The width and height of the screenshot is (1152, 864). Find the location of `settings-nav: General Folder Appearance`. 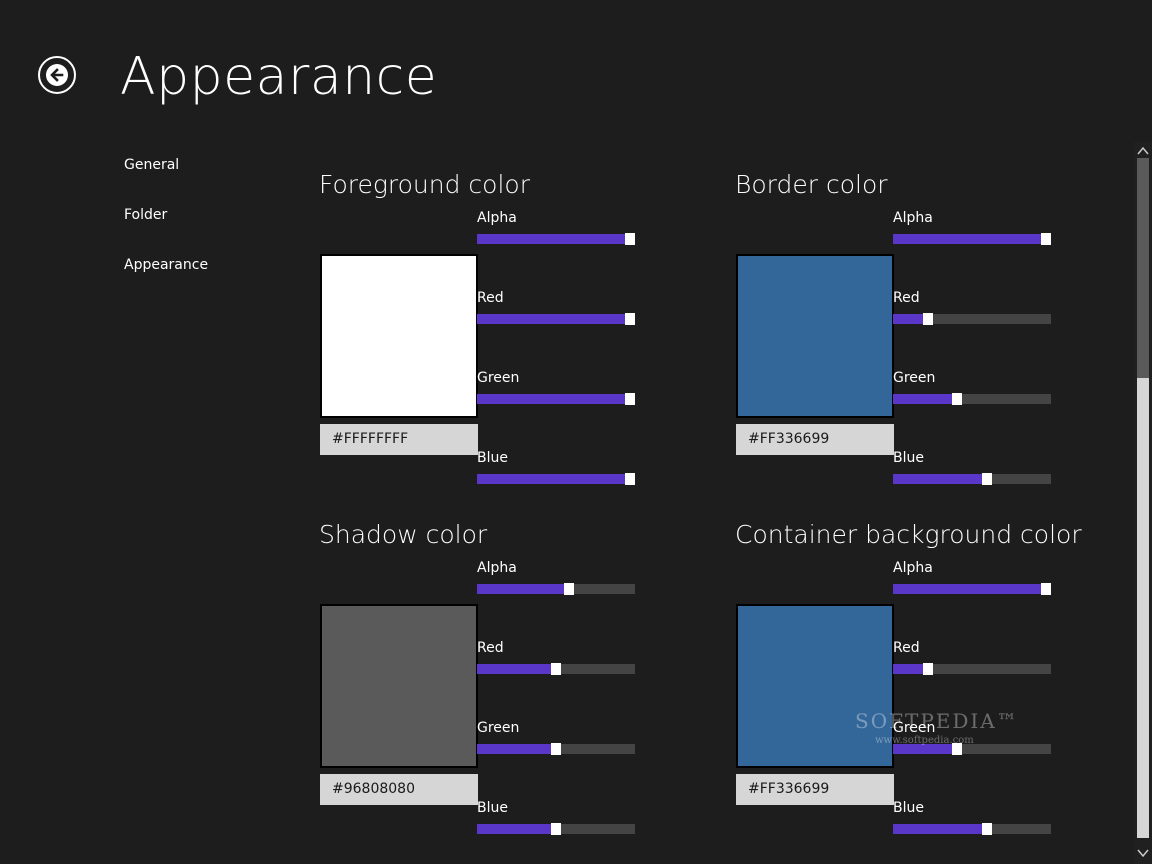

settings-nav: General Folder Appearance is located at coordinates (166, 230).